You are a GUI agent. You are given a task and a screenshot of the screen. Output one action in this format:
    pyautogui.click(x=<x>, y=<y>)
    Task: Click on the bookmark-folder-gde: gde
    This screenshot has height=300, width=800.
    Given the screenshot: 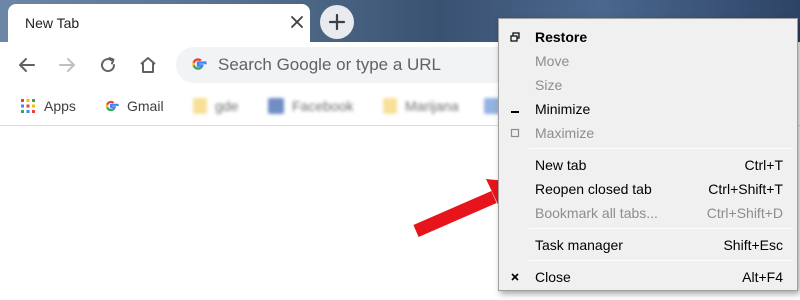 What is the action you would take?
    pyautogui.click(x=215, y=106)
    